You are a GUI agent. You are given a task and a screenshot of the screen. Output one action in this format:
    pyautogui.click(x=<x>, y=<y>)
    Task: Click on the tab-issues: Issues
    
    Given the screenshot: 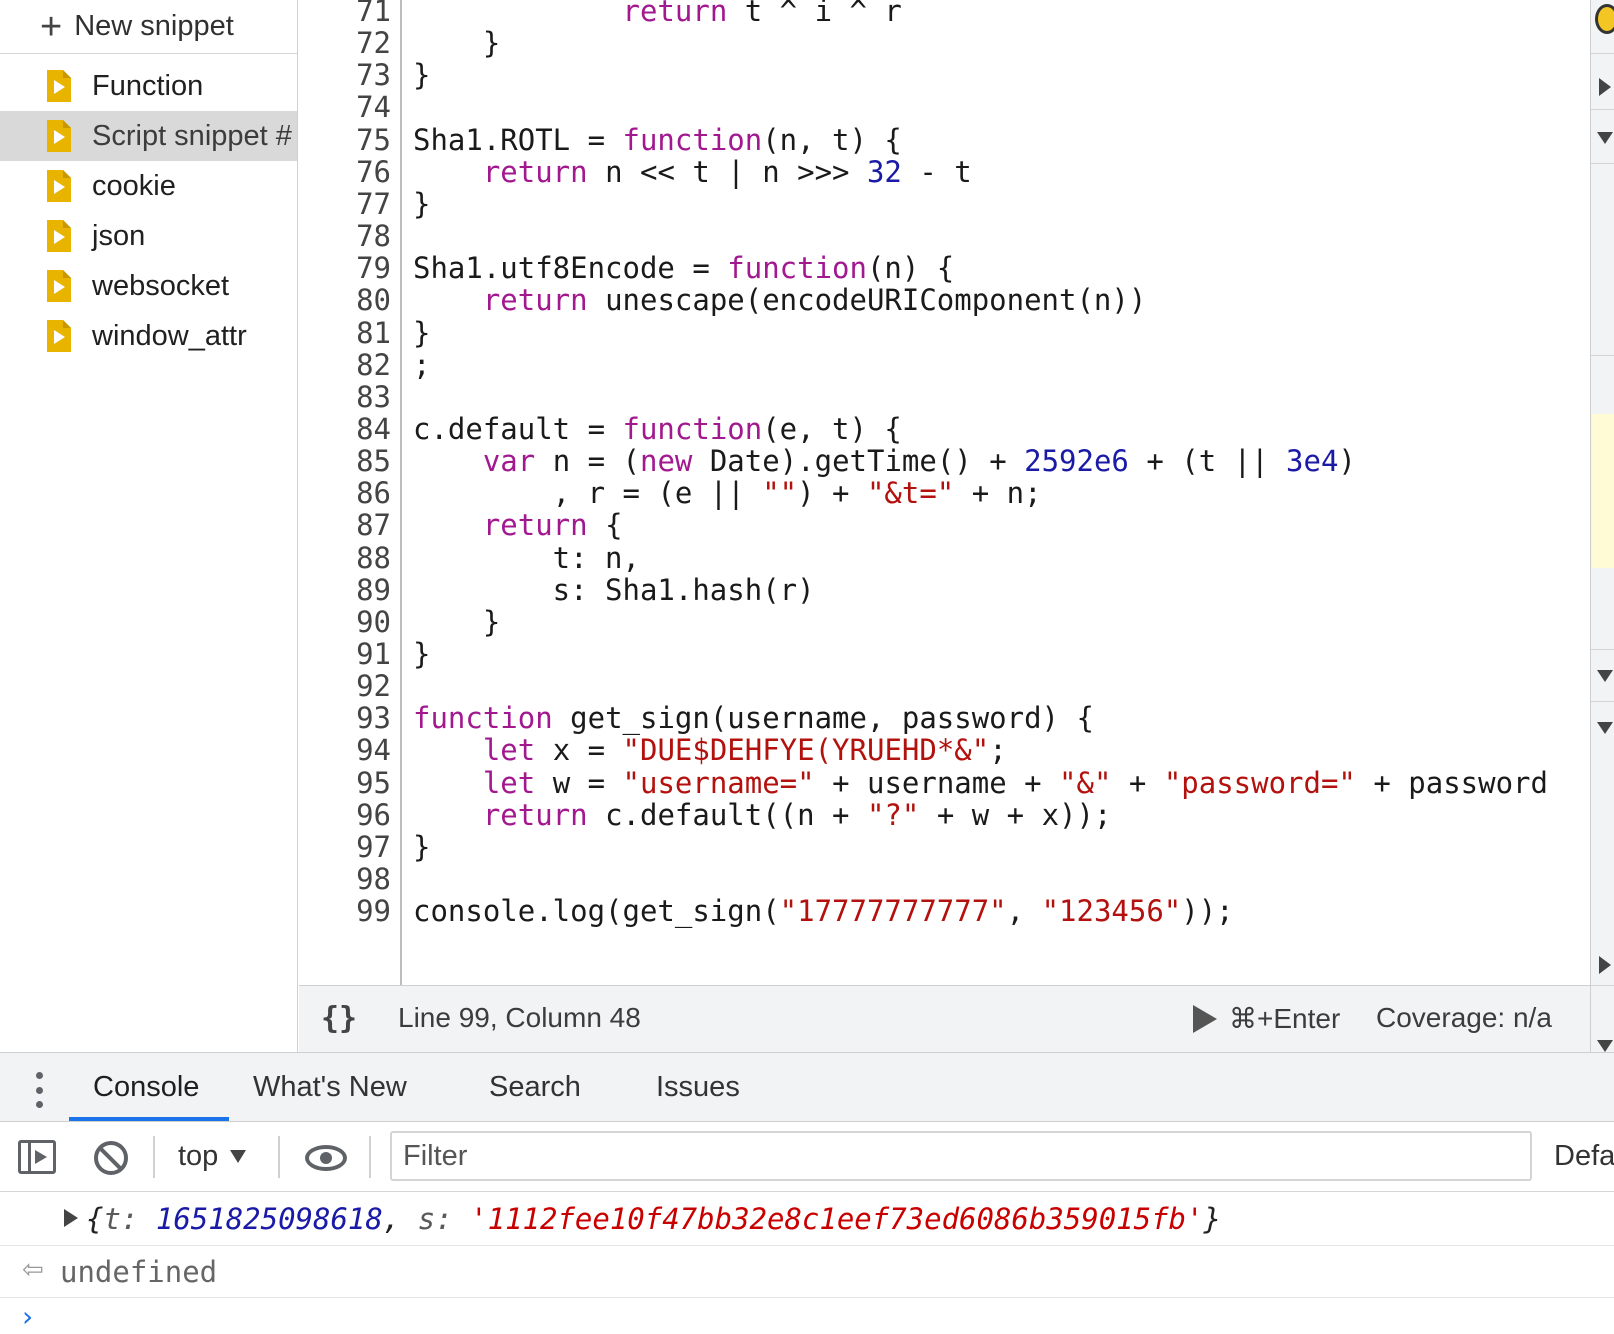 What is the action you would take?
    pyautogui.click(x=698, y=1087)
    